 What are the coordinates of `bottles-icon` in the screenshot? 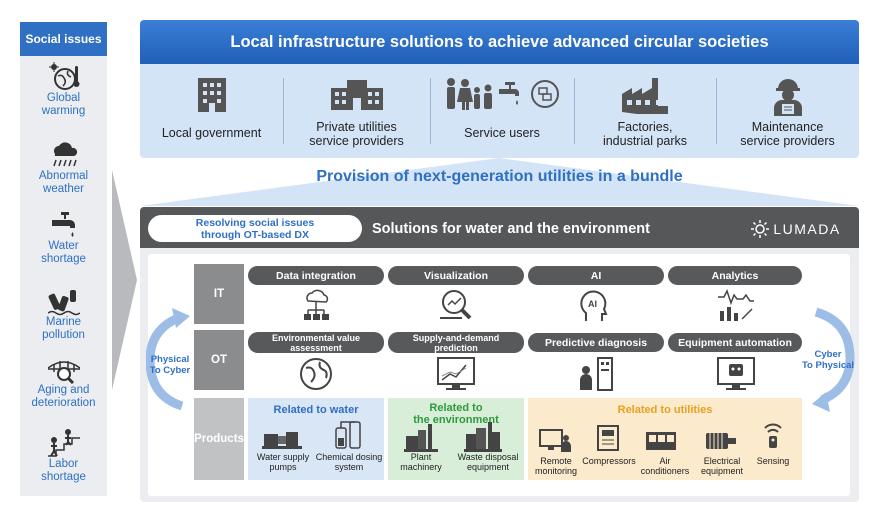 It's located at (64, 303).